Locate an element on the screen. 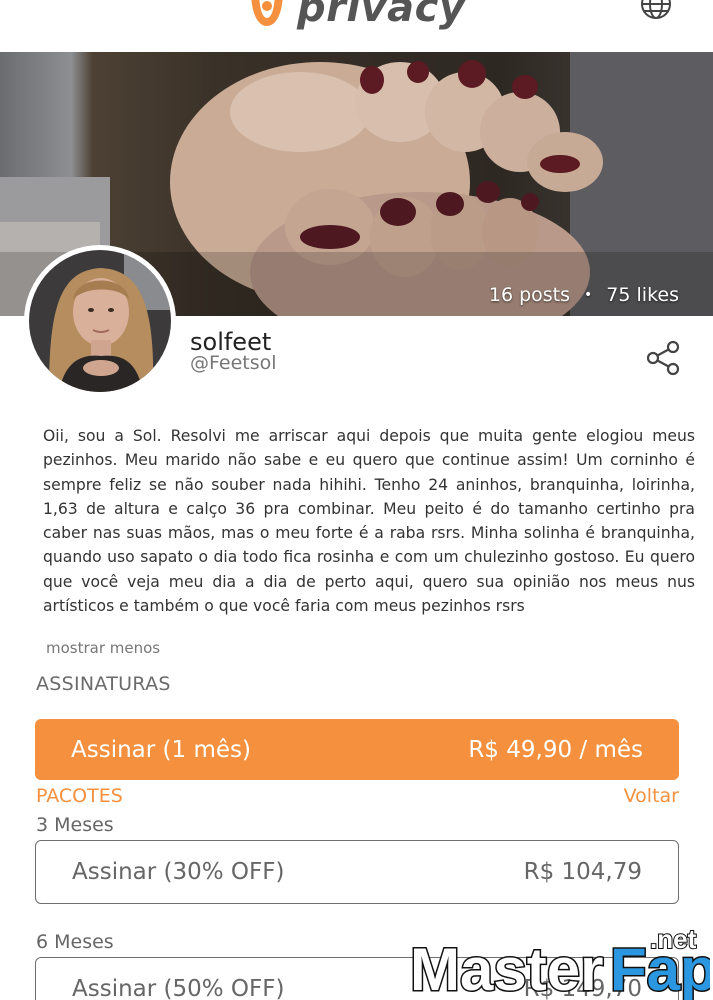 The height and width of the screenshot is (1000, 713). avatar is located at coordinates (100, 321).